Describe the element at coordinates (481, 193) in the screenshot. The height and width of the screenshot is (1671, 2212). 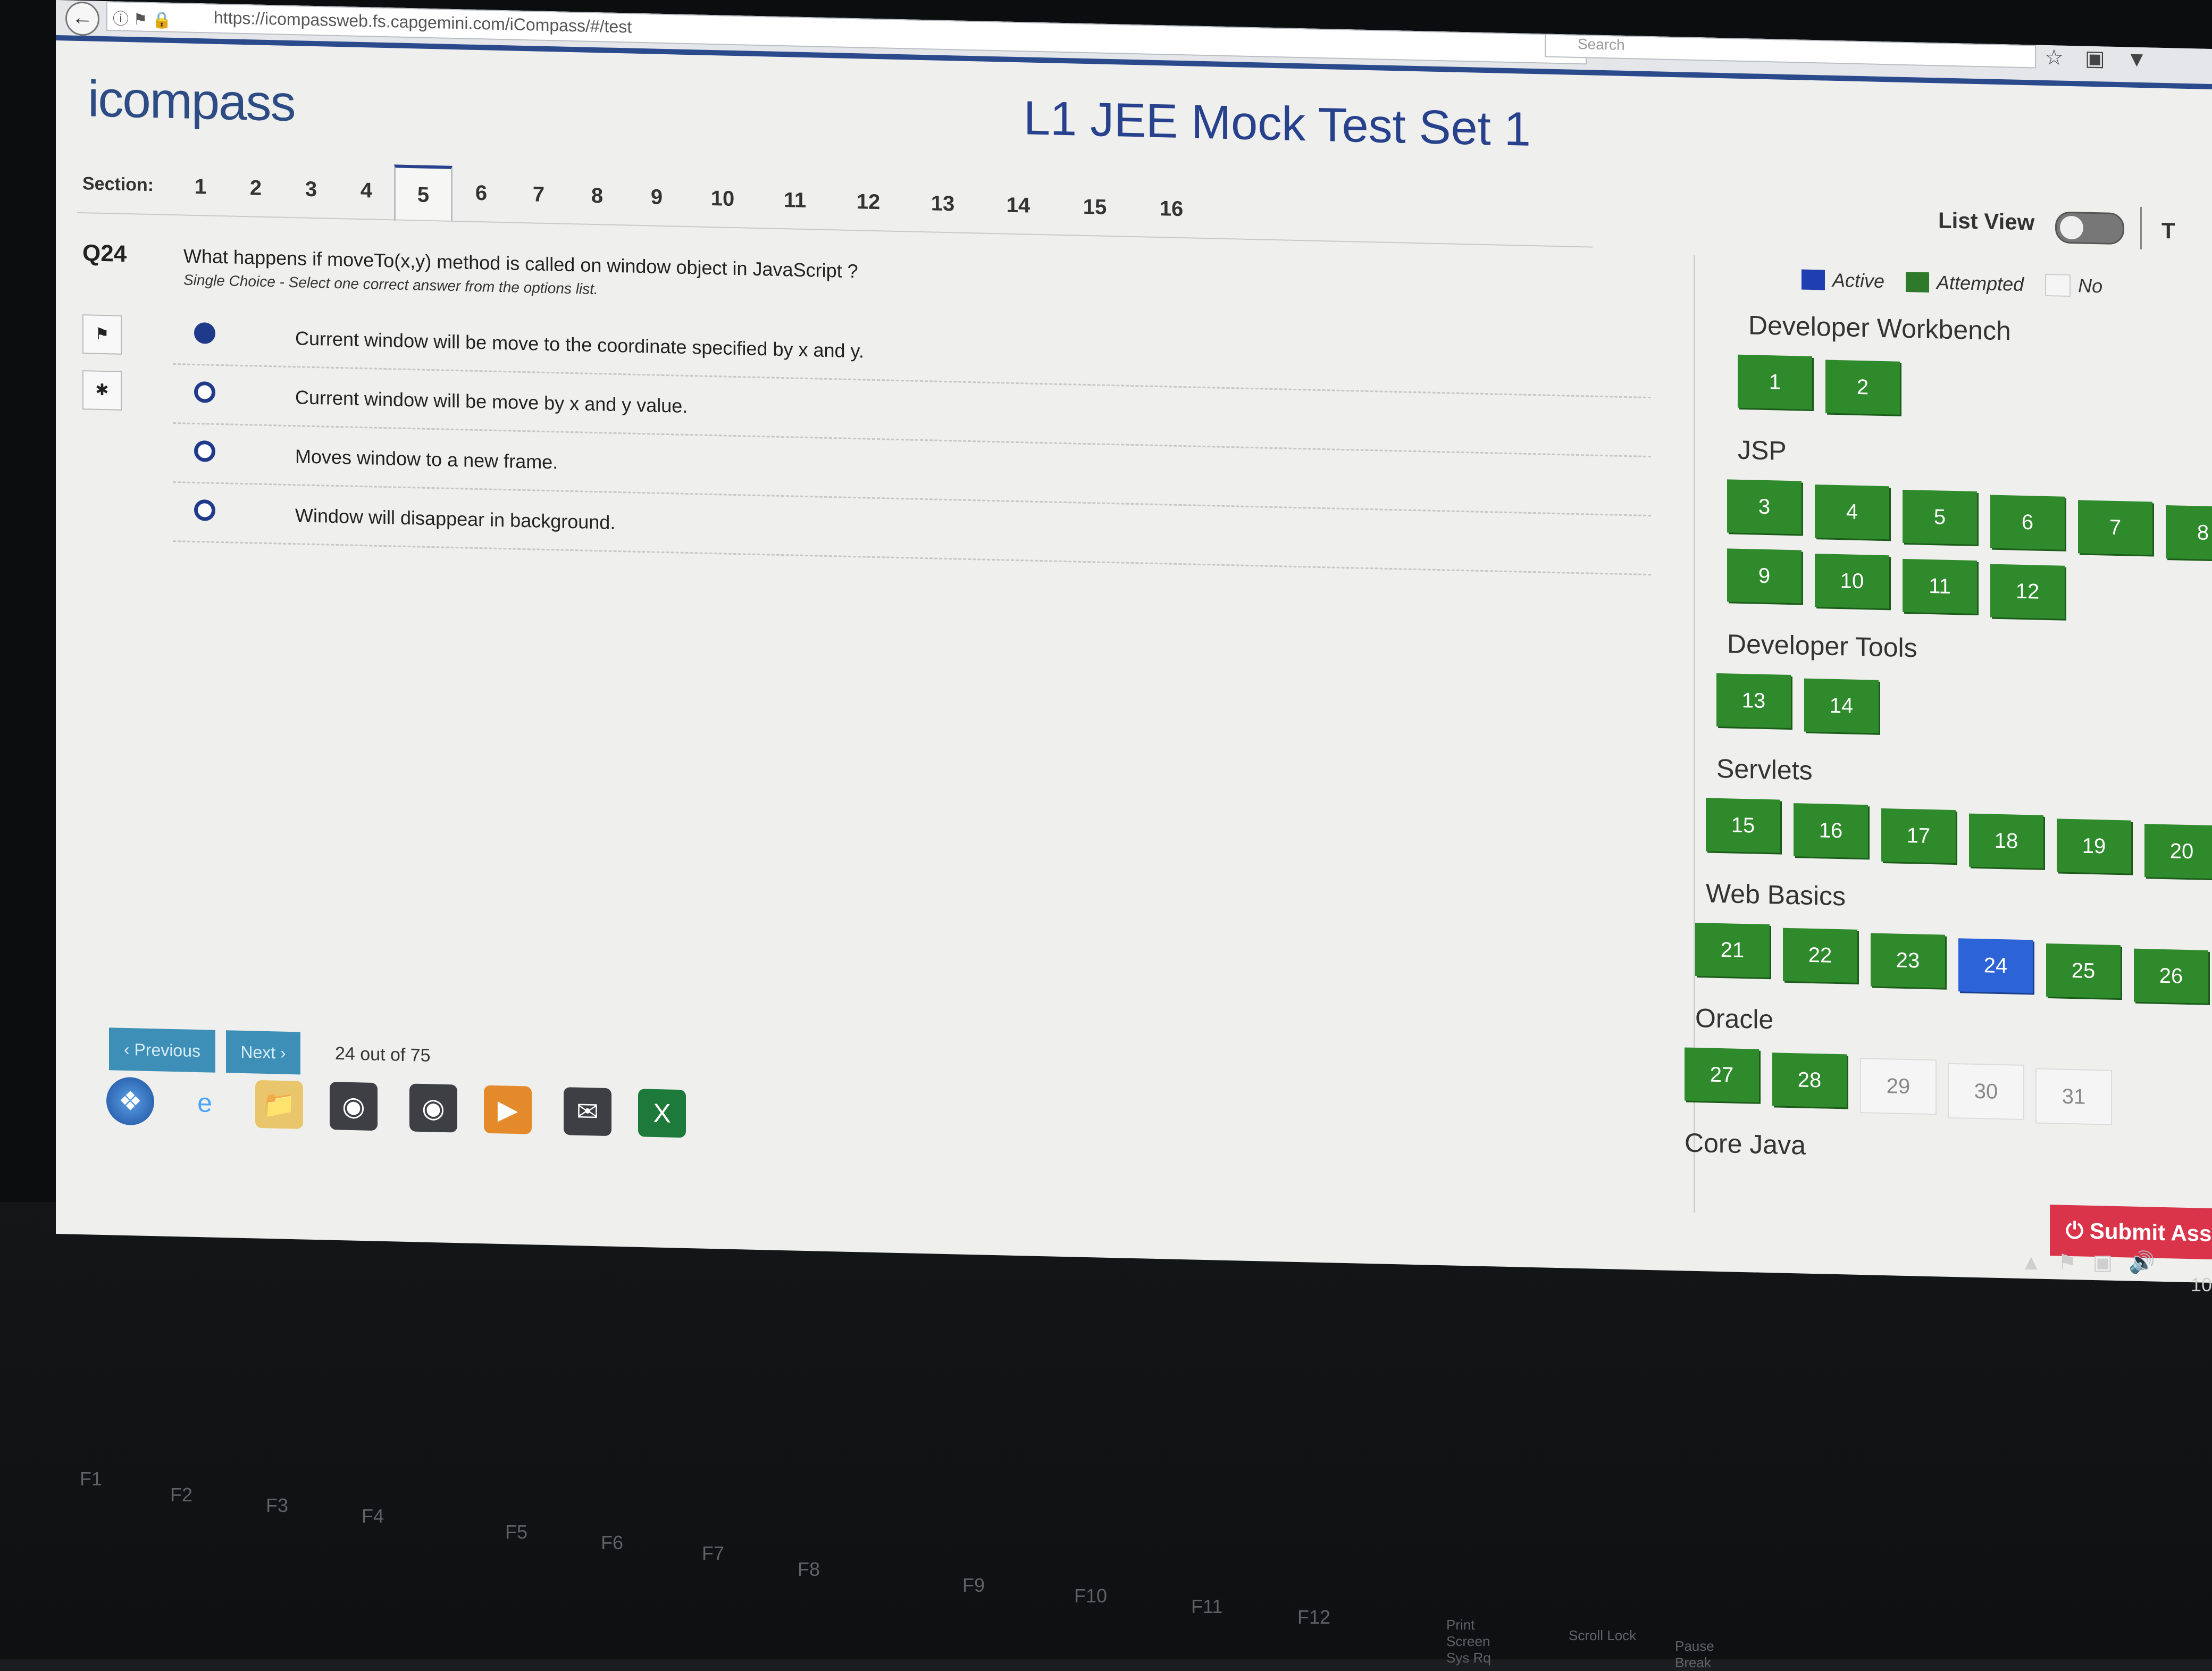
I see `section-tab-6: 6` at that location.